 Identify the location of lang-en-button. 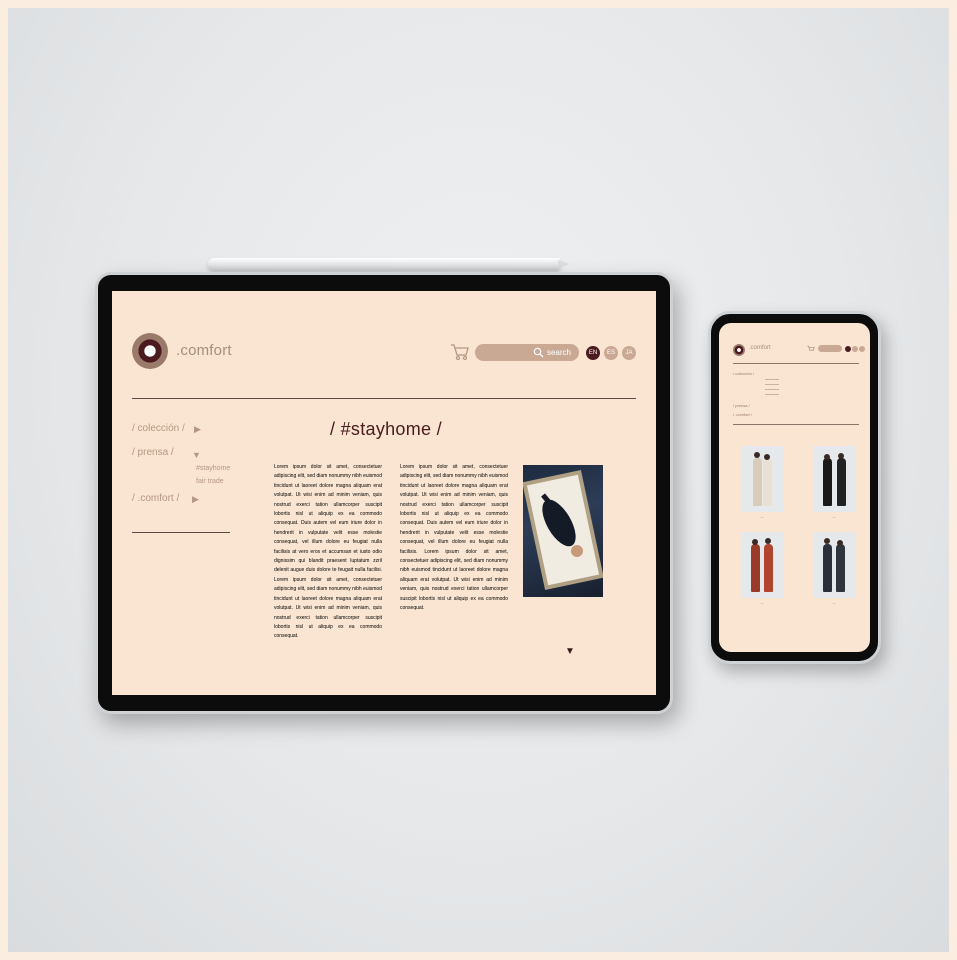
(848, 349).